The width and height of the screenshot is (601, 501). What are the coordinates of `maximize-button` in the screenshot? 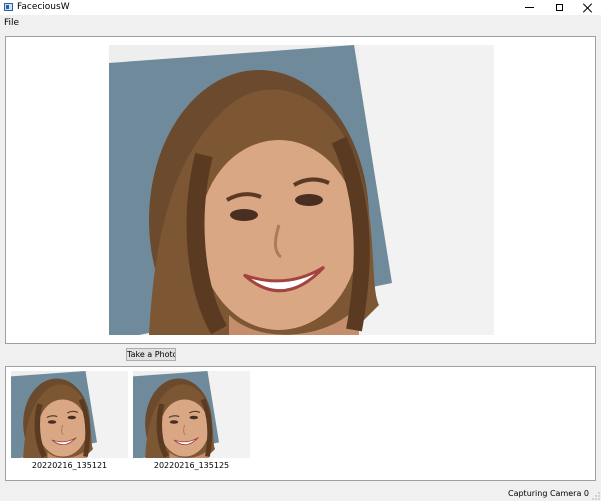 It's located at (559, 7).